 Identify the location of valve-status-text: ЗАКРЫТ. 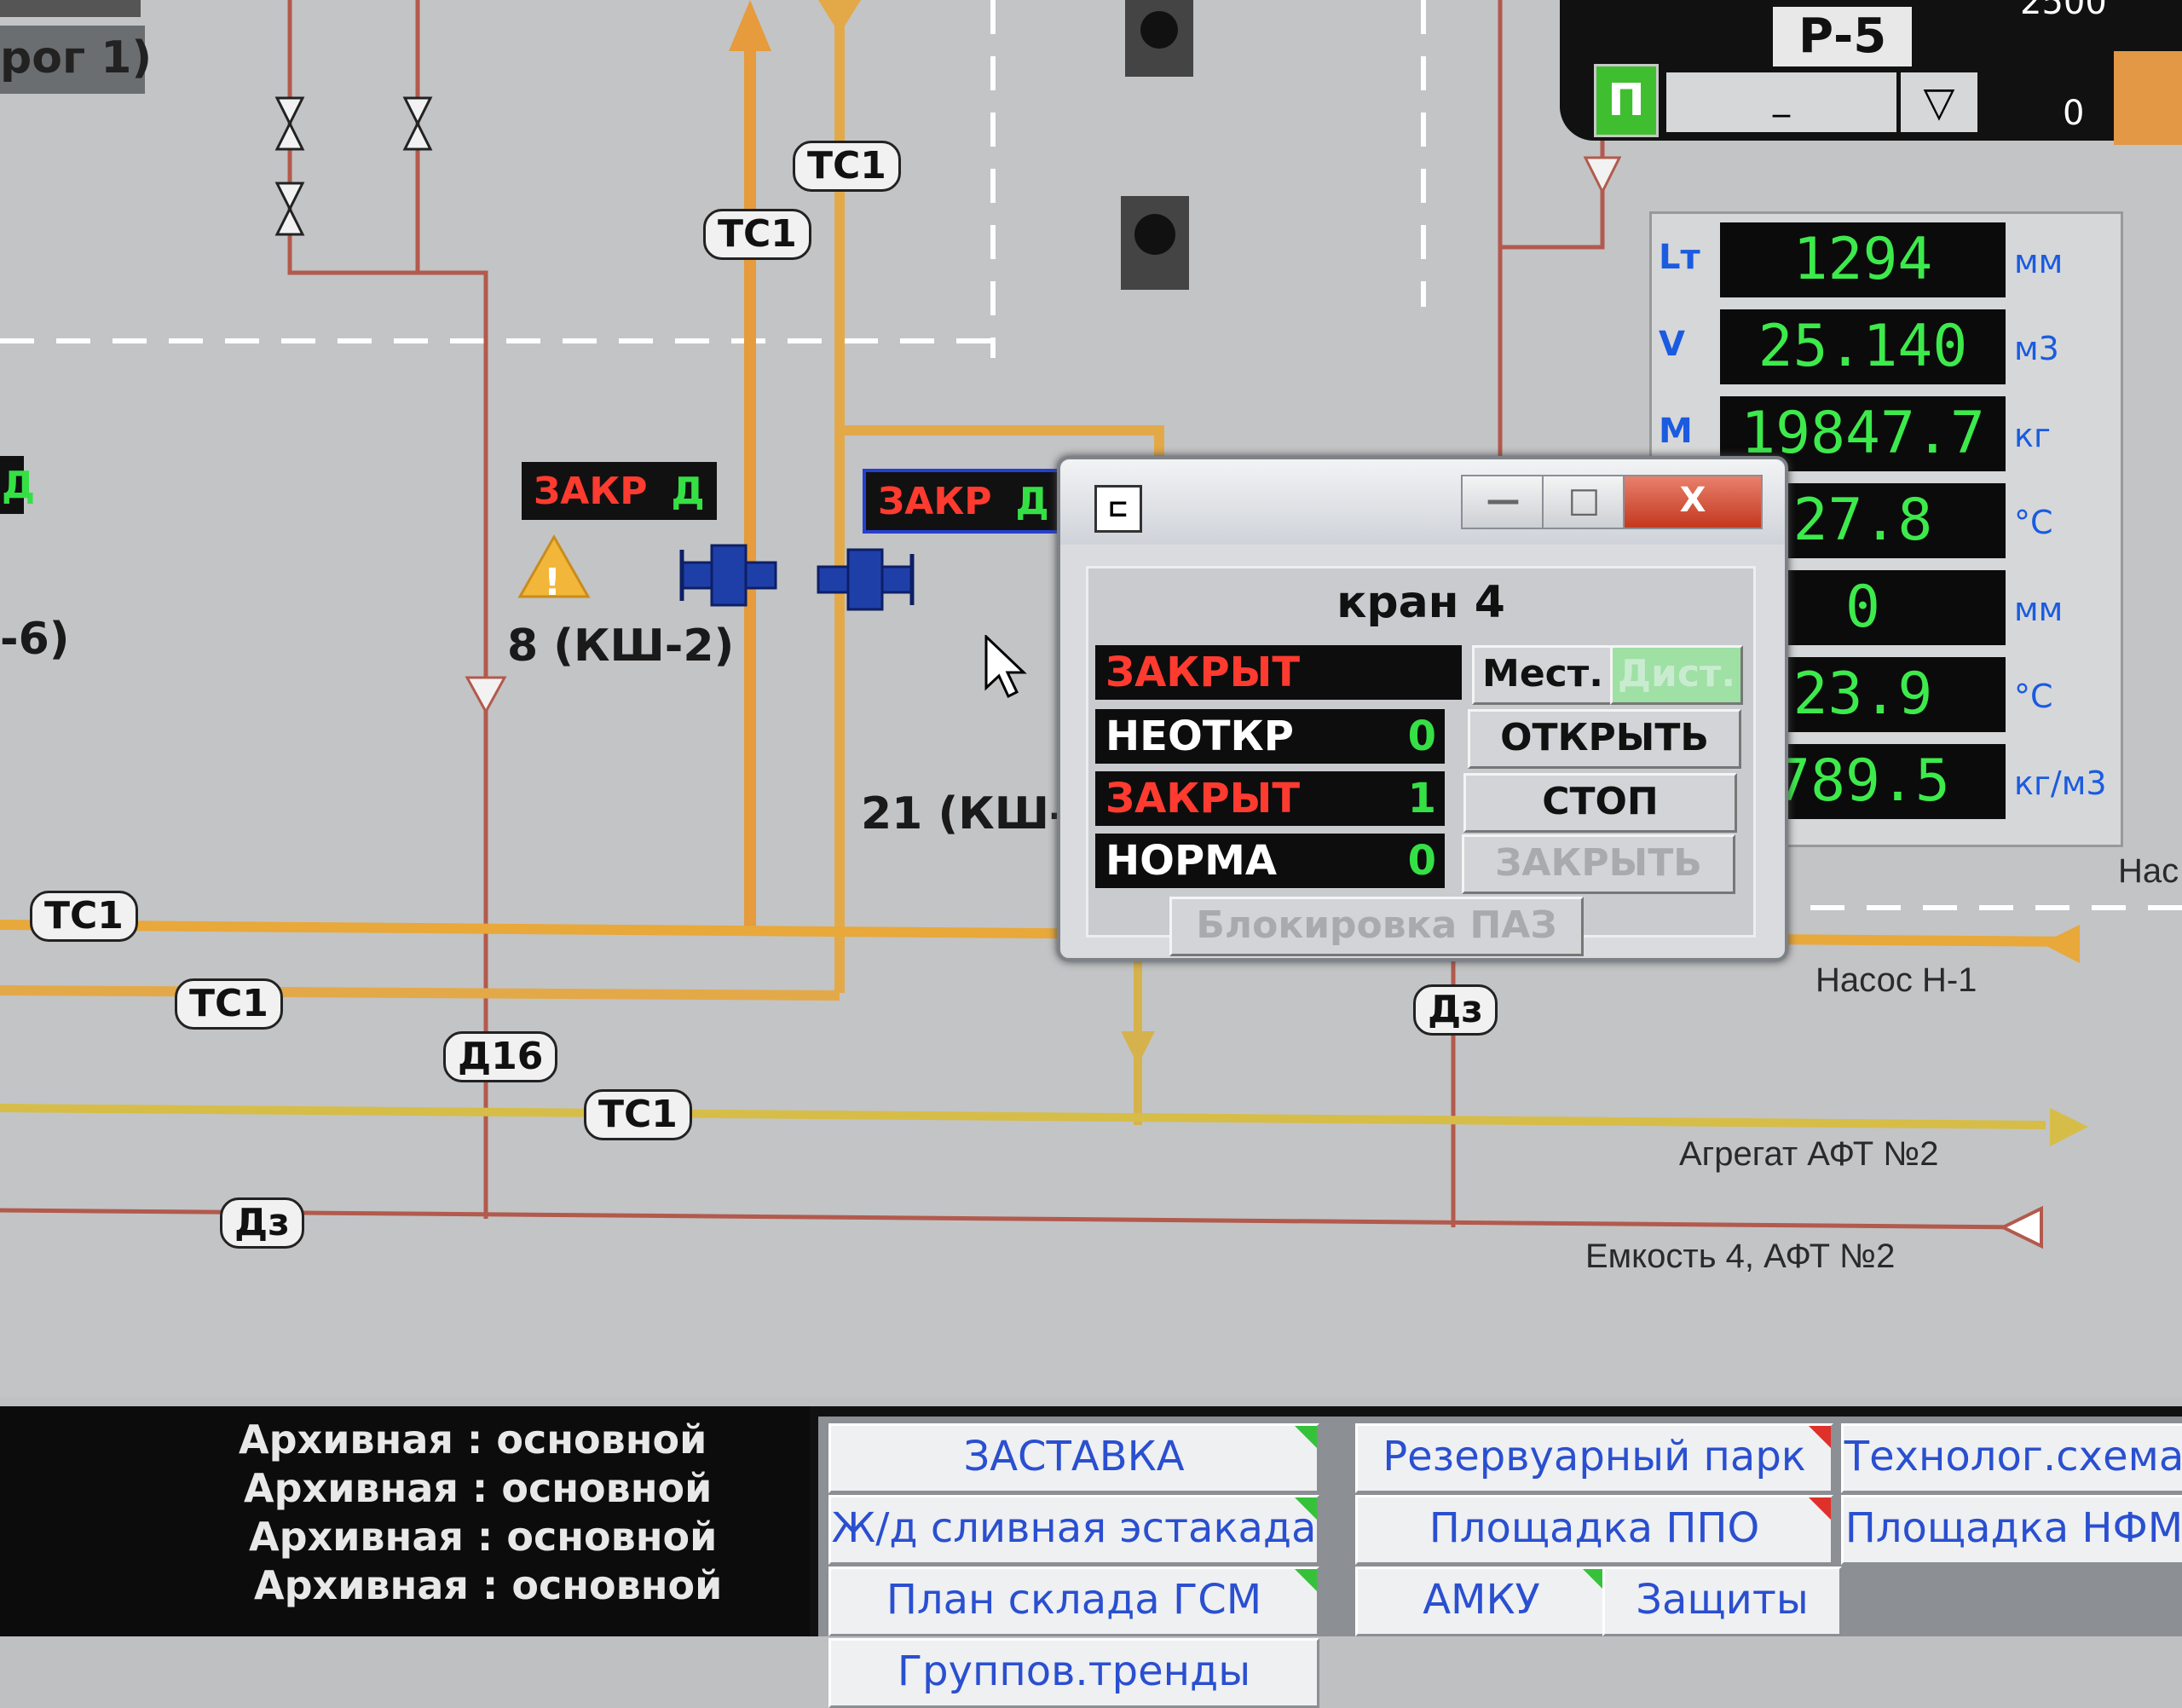
(1203, 672).